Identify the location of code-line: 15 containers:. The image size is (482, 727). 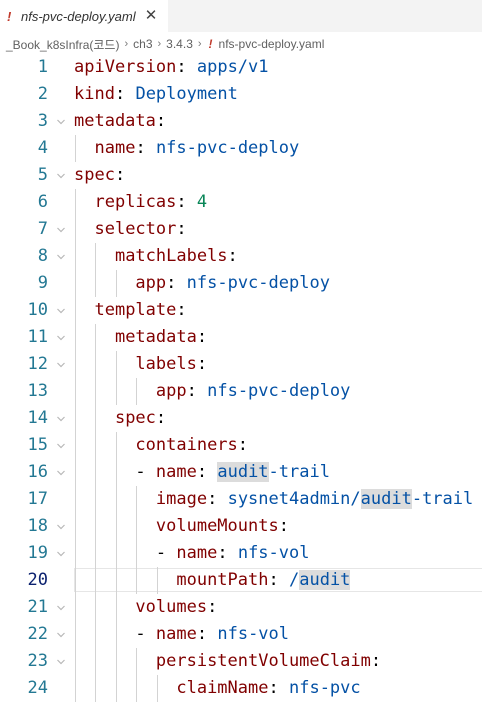
(241, 445).